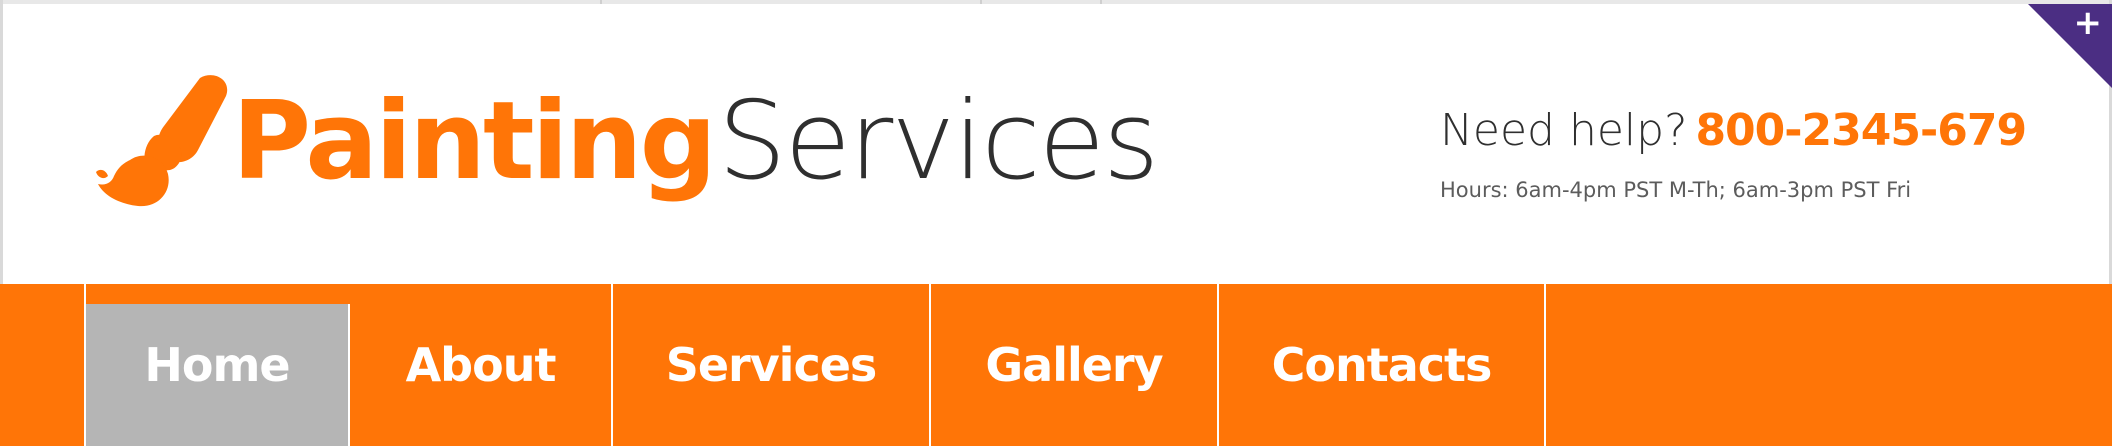  I want to click on nav-item-label: Gallery, so click(1074, 365).